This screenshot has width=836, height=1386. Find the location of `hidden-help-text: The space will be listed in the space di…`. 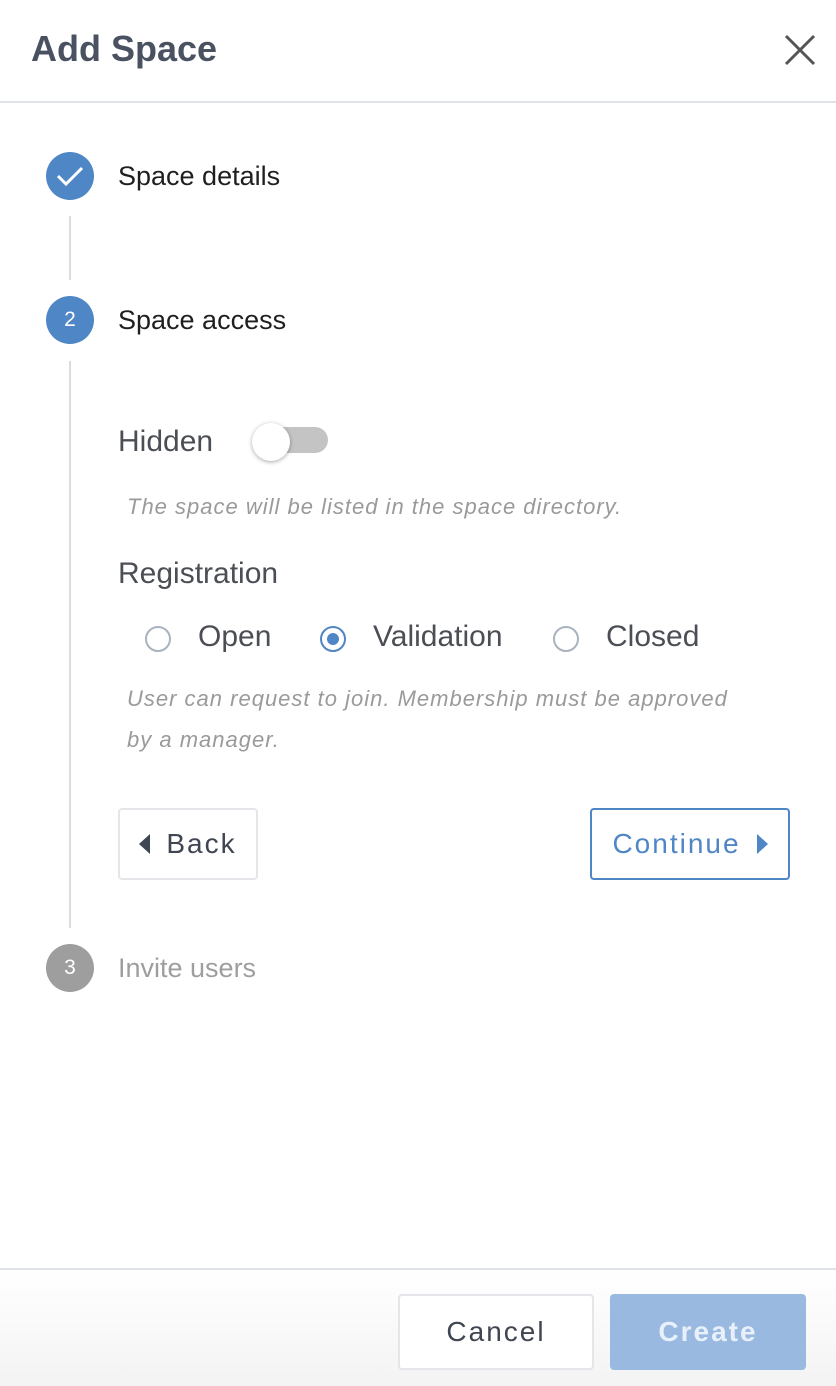

hidden-help-text: The space will be listed in the space di… is located at coordinates (375, 506).